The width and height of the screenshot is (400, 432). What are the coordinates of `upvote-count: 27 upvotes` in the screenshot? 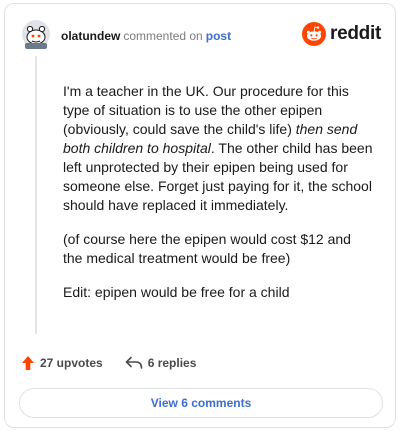 It's located at (71, 363).